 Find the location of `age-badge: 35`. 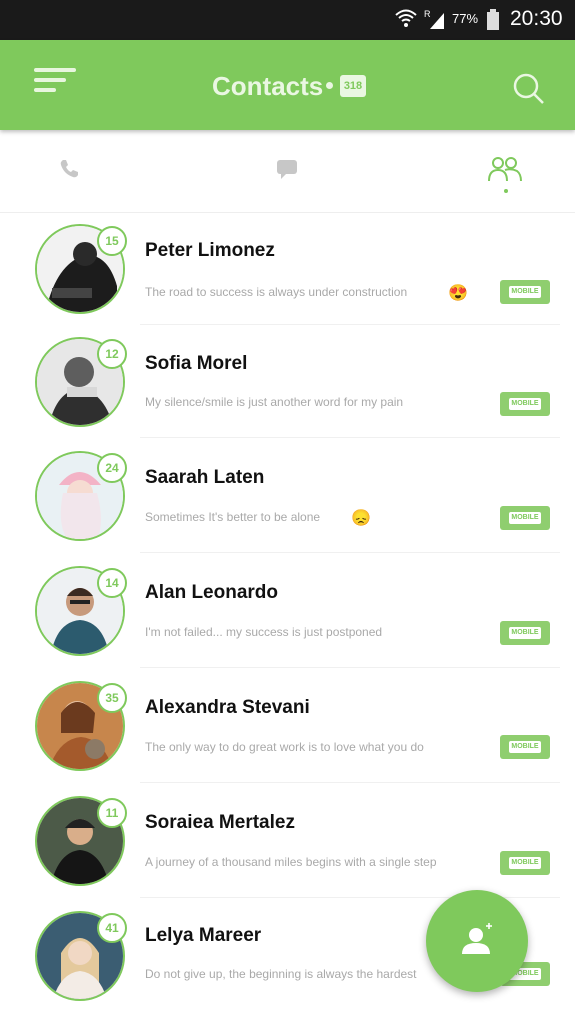

age-badge: 35 is located at coordinates (112, 698).